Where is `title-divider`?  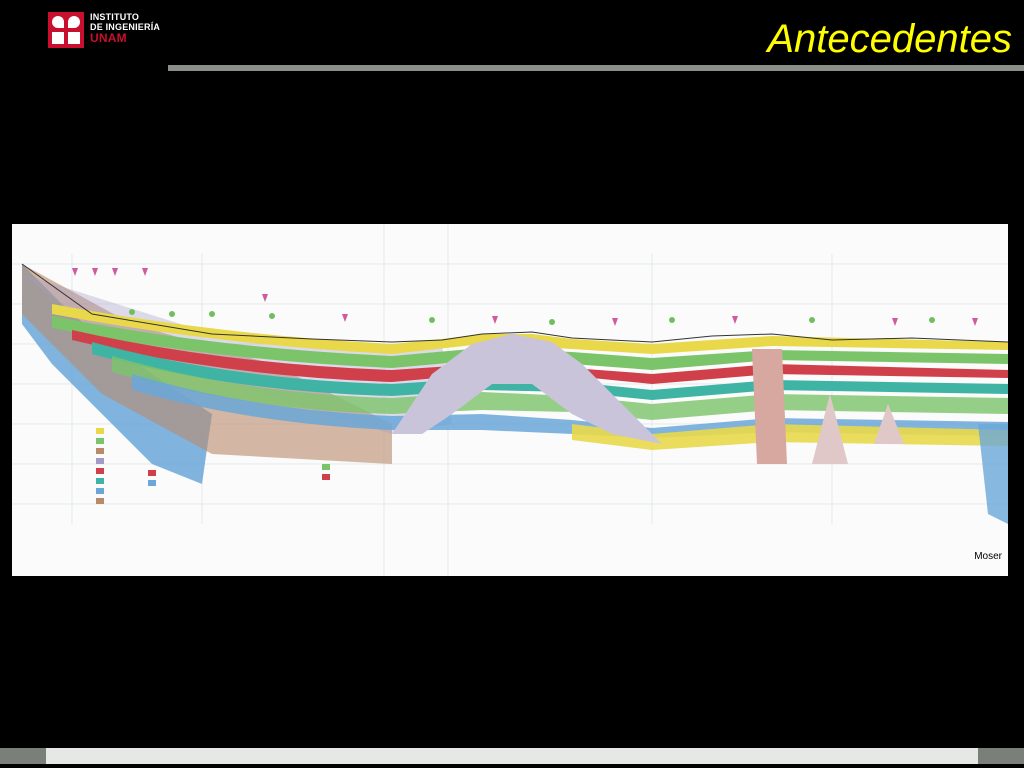 title-divider is located at coordinates (596, 68).